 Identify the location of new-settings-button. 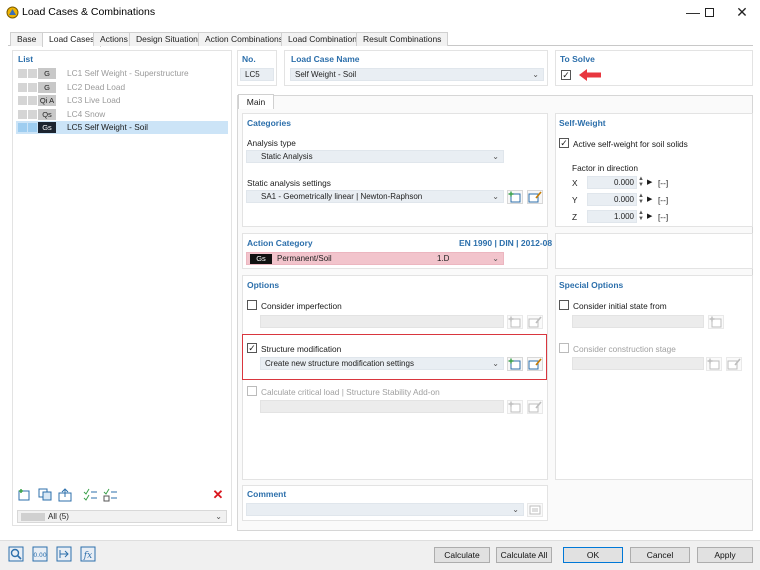
(515, 197).